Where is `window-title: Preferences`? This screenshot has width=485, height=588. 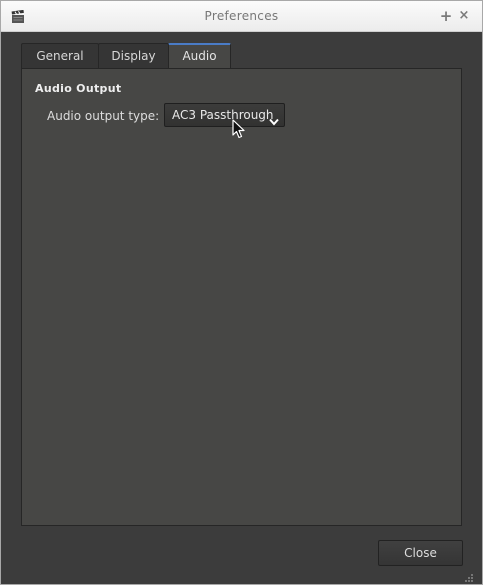
window-title: Preferences is located at coordinates (241, 16).